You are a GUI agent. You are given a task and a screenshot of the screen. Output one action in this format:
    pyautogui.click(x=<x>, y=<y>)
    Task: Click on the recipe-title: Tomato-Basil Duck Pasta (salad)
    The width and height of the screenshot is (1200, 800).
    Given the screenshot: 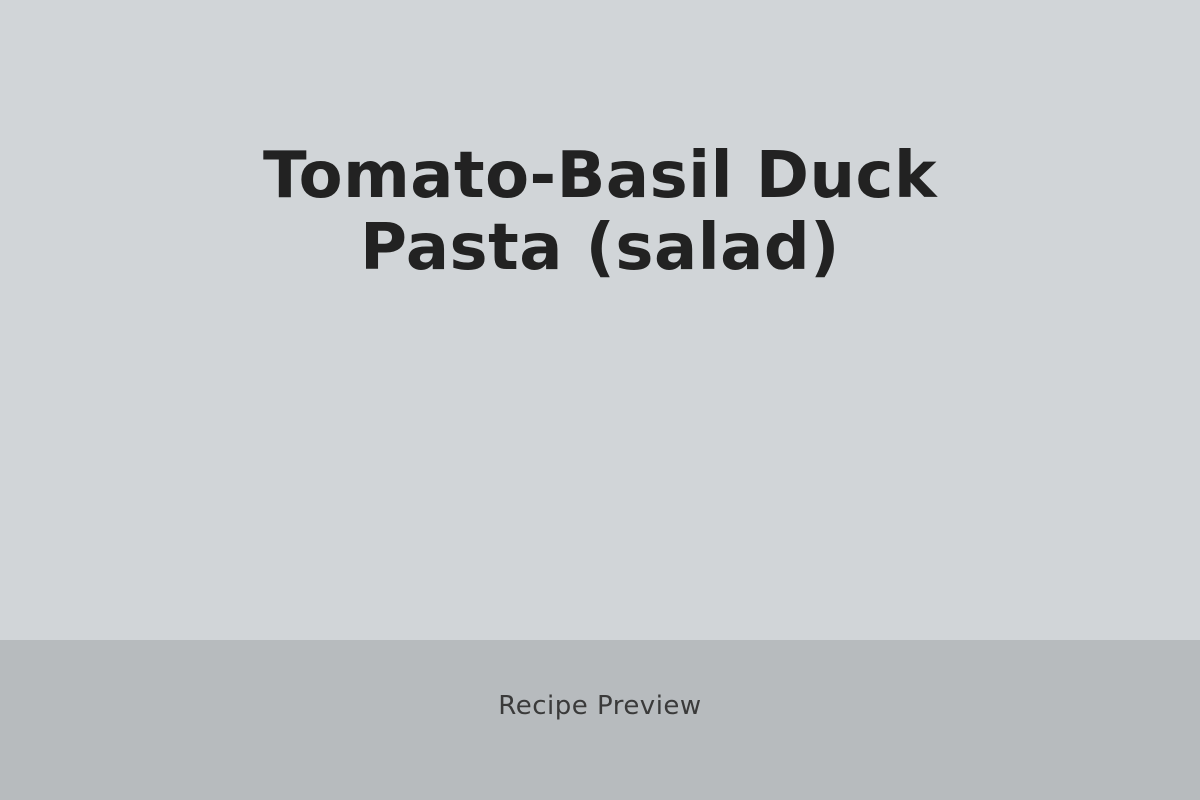 What is the action you would take?
    pyautogui.click(x=600, y=212)
    